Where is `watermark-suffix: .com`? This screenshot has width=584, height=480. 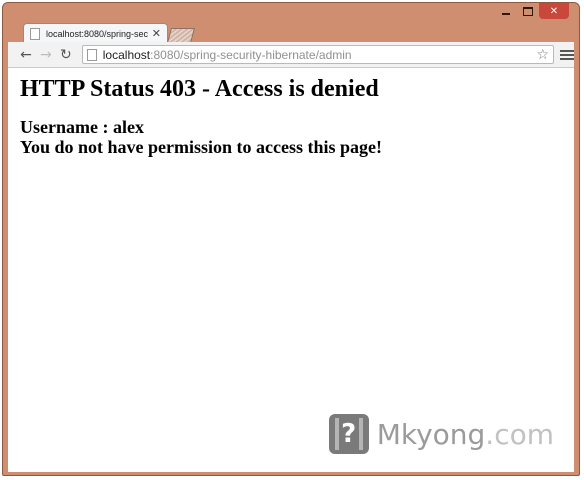 watermark-suffix: .com is located at coordinates (519, 434).